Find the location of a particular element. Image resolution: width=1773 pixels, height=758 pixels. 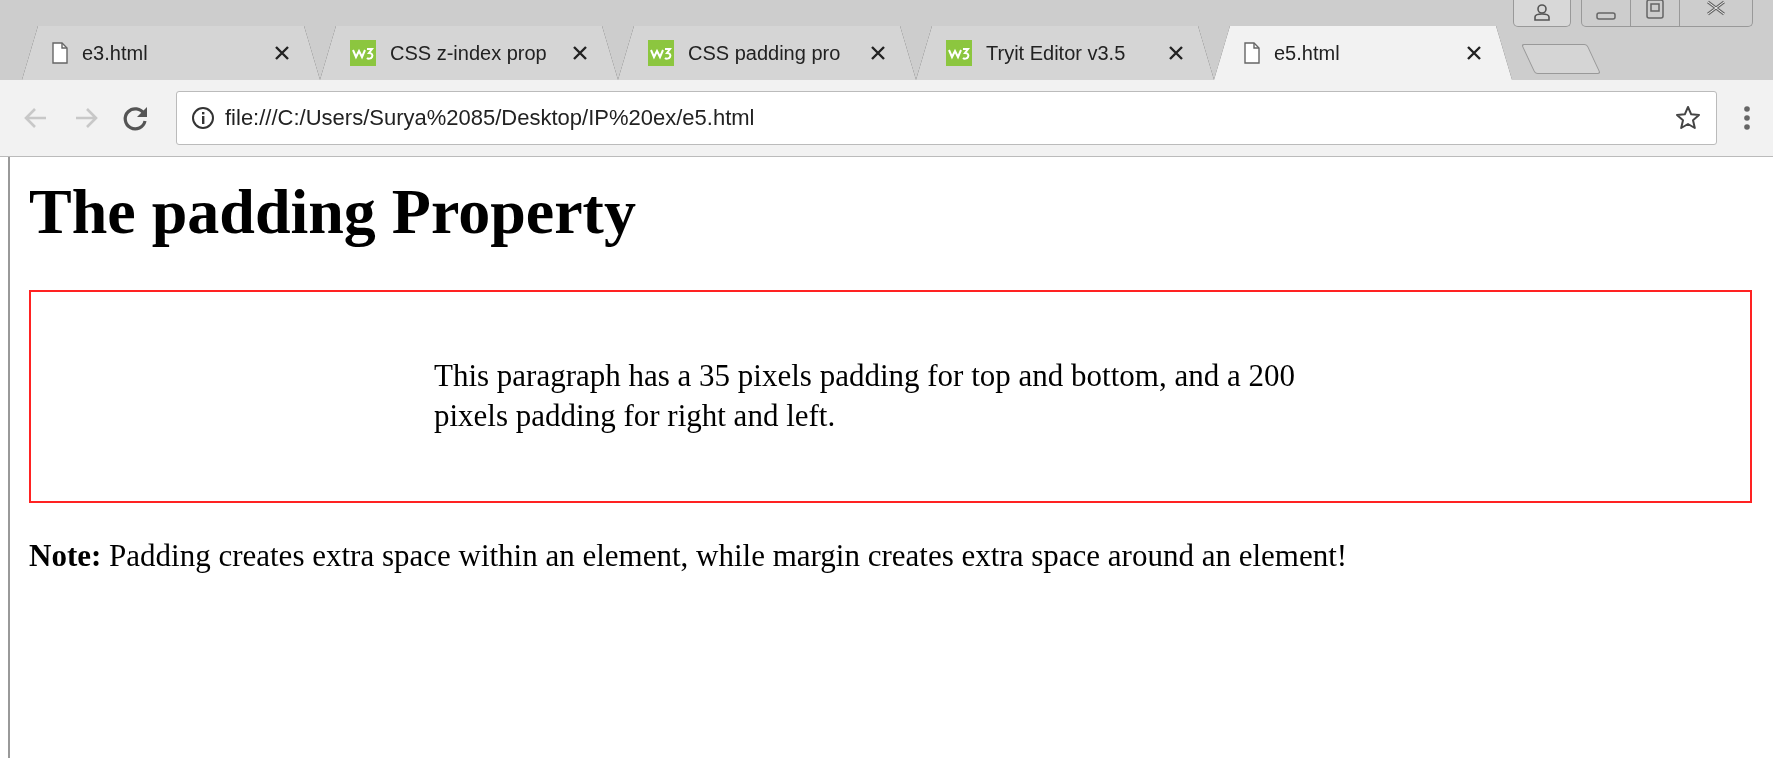

browser-tab: CSS padding pro is located at coordinates (767, 53).